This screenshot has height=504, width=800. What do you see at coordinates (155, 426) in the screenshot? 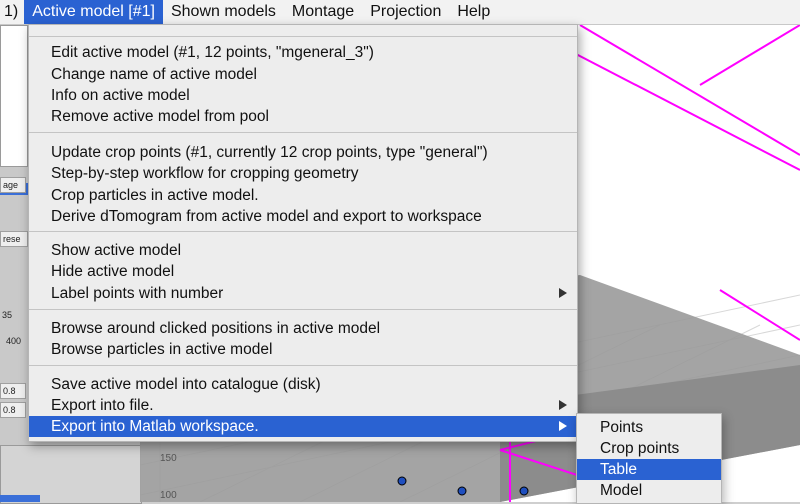
I see `menu-item-label: Export into Matlab workspace.` at bounding box center [155, 426].